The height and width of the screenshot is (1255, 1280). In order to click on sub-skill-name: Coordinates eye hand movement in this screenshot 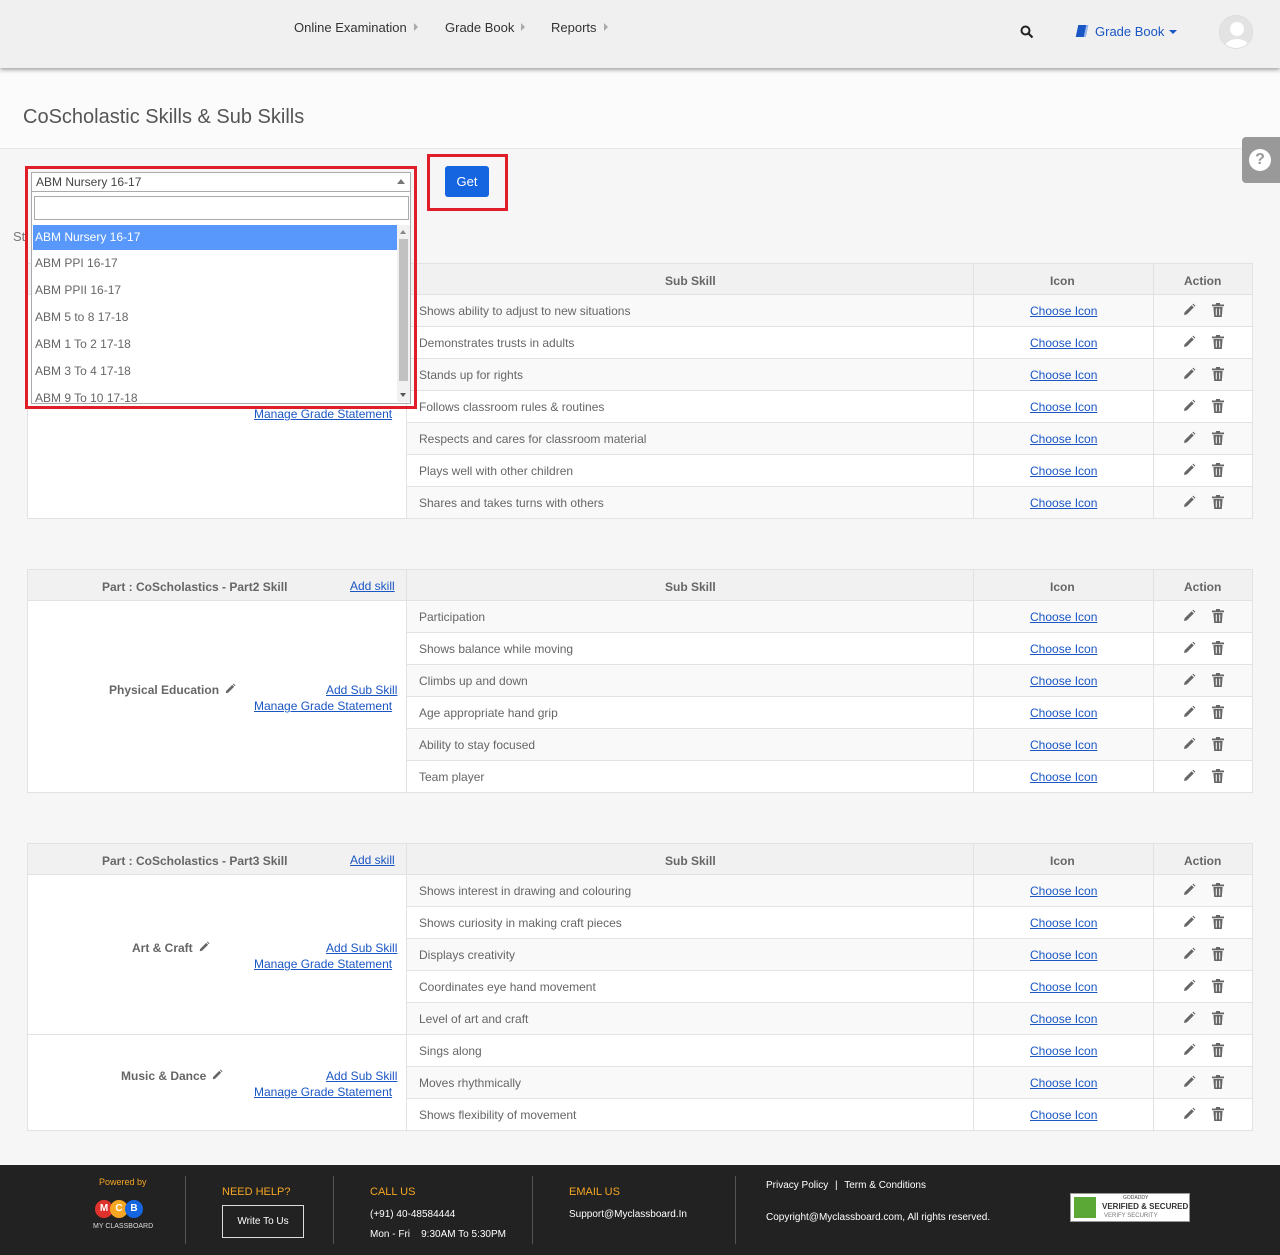, I will do `click(507, 987)`.